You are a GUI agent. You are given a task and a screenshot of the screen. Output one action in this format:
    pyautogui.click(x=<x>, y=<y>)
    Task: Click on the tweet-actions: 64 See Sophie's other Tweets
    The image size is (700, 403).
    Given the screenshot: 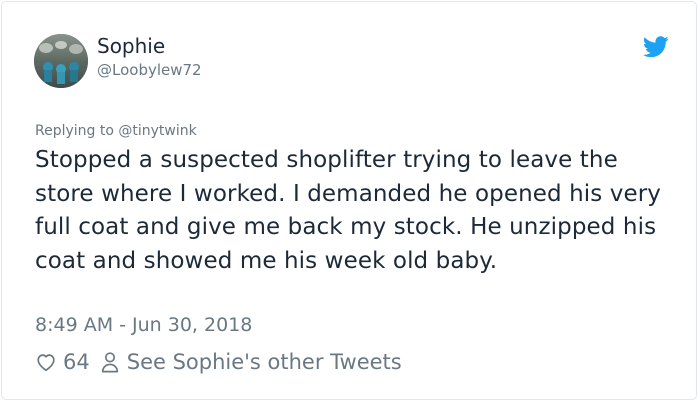 What is the action you would take?
    pyautogui.click(x=218, y=362)
    